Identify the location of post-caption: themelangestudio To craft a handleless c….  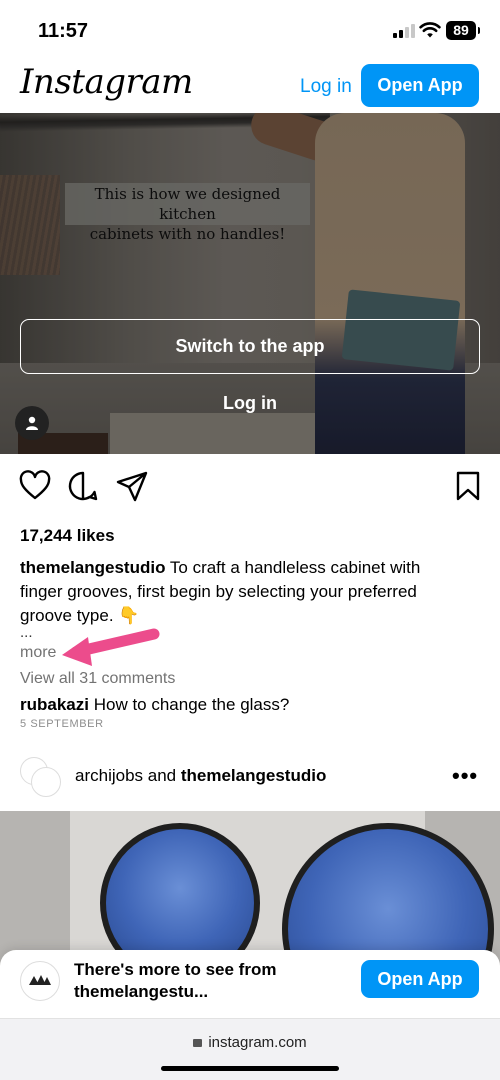
(240, 592).